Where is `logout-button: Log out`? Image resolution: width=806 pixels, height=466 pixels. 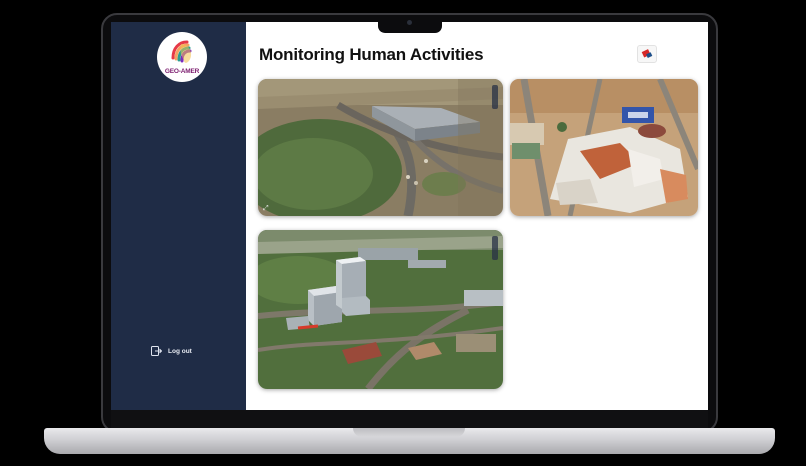 logout-button: Log out is located at coordinates (171, 351).